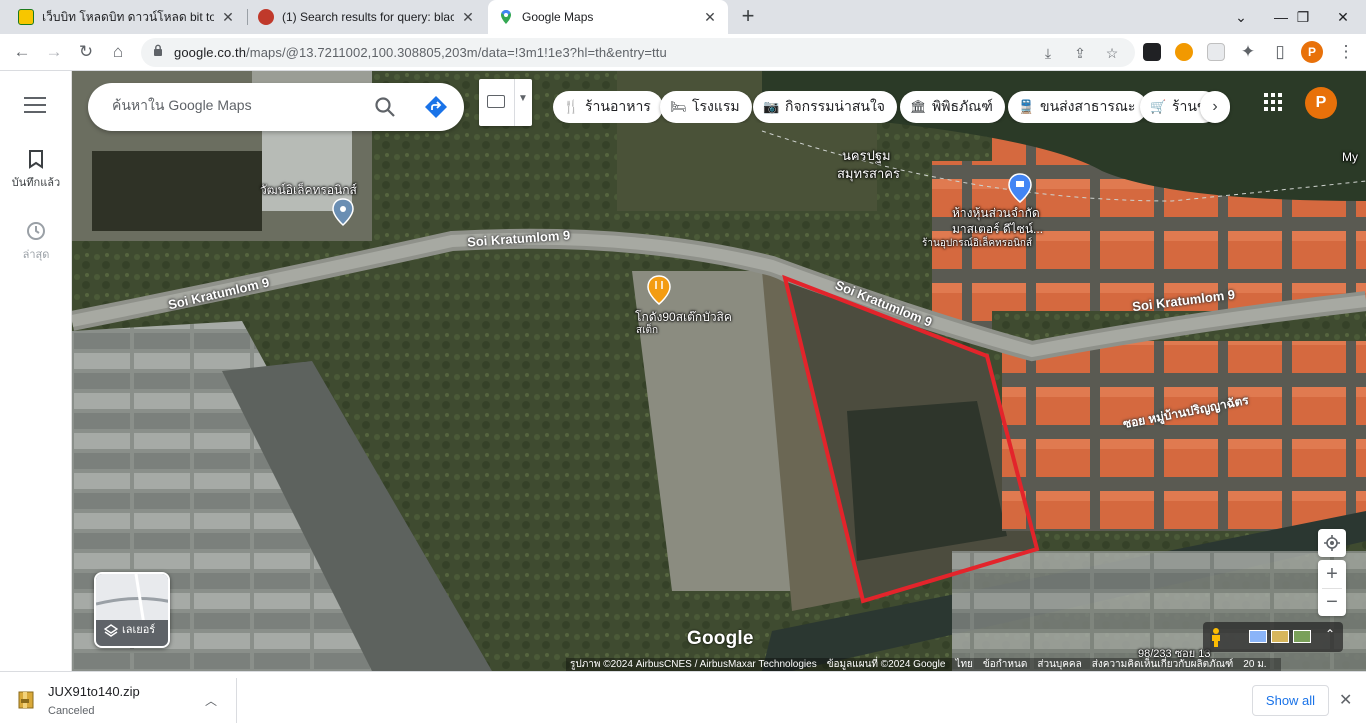  What do you see at coordinates (1290, 700) in the screenshot?
I see `show-all-button: Show all` at bounding box center [1290, 700].